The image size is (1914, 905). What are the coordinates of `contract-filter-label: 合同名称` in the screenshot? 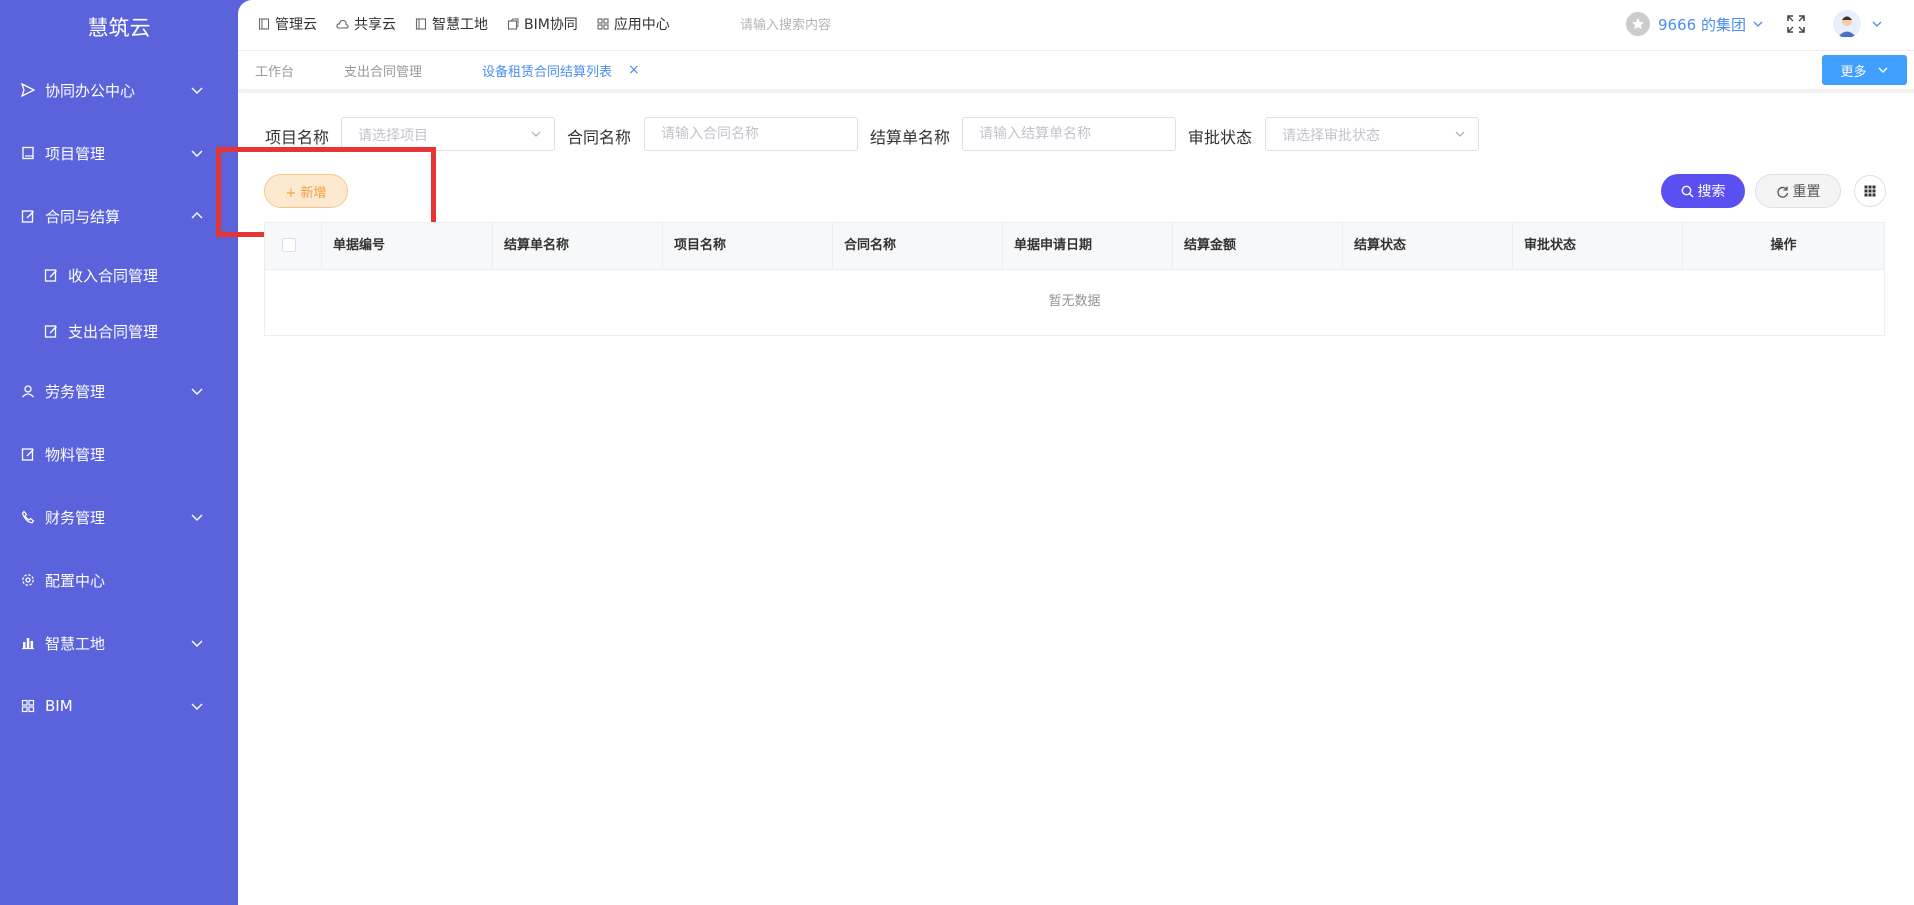 It's located at (599, 137).